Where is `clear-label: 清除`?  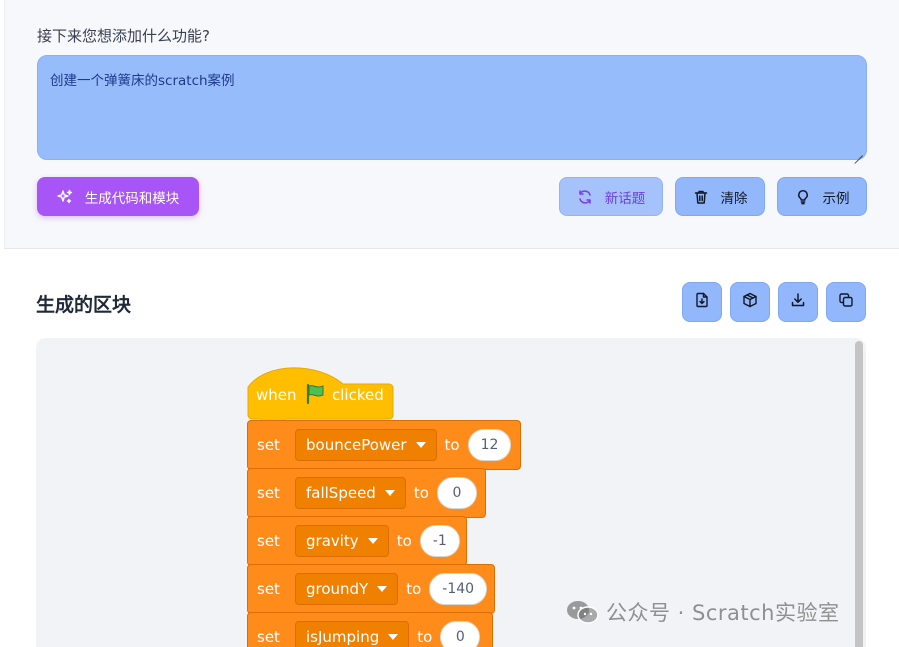 clear-label: 清除 is located at coordinates (734, 198).